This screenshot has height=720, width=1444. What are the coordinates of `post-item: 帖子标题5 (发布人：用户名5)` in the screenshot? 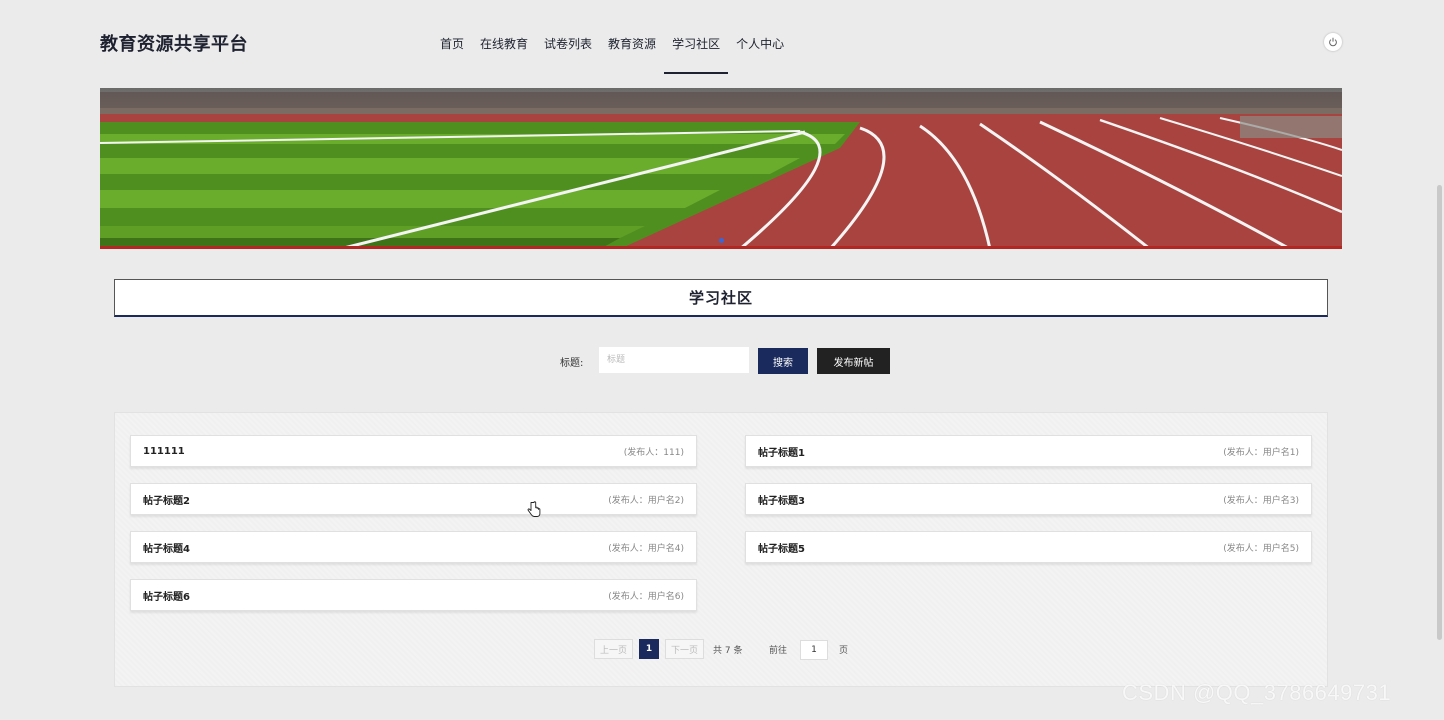 It's located at (1028, 547).